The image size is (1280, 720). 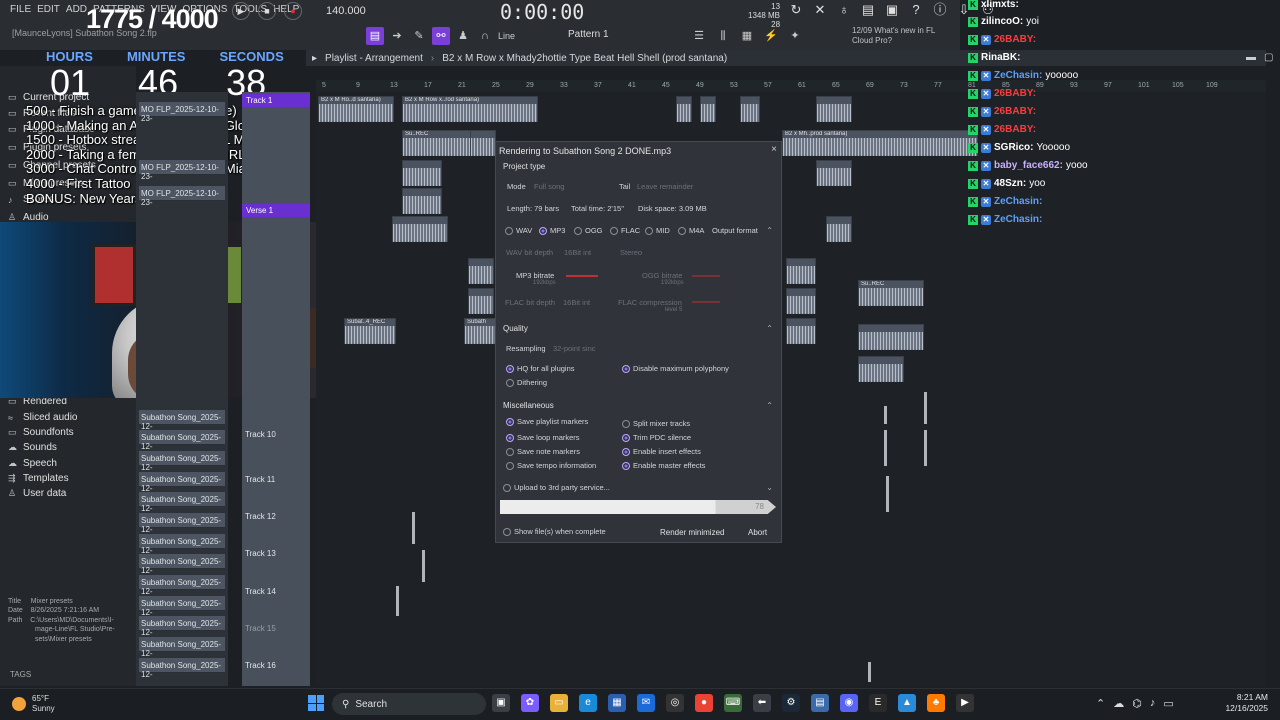 I want to click on track-header-1: Track 1, so click(x=276, y=100).